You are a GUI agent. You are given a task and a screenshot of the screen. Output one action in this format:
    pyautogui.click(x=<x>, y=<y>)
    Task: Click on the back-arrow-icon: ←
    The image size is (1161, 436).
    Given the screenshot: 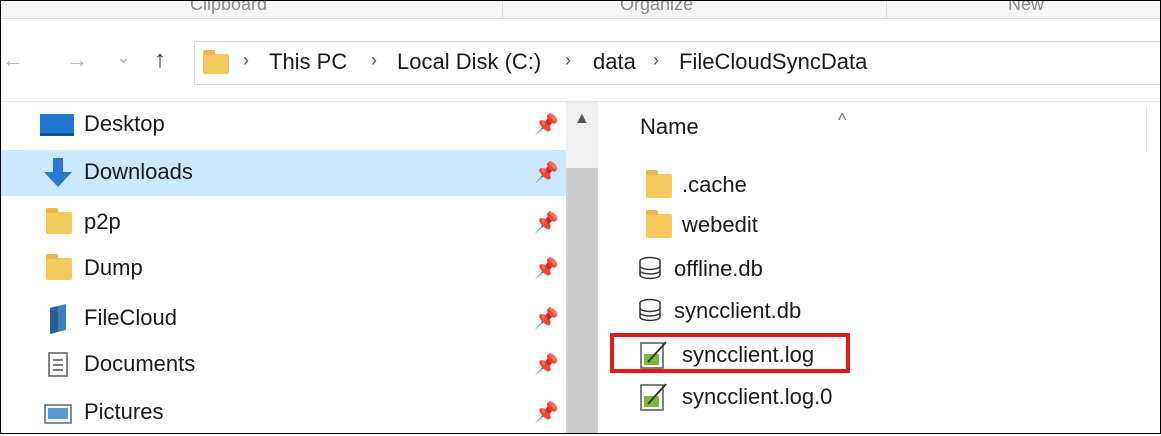 What is the action you would take?
    pyautogui.click(x=13, y=60)
    